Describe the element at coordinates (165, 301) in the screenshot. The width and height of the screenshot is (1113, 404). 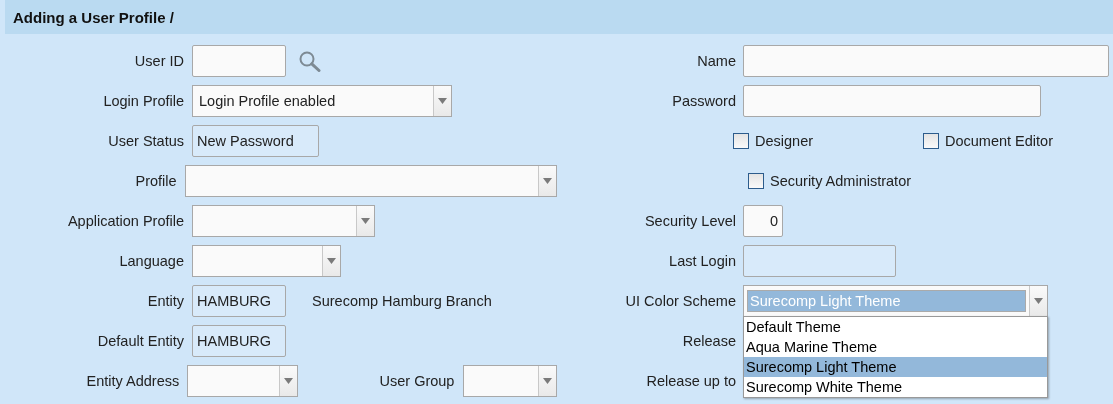
I see `field-label: Entity` at that location.